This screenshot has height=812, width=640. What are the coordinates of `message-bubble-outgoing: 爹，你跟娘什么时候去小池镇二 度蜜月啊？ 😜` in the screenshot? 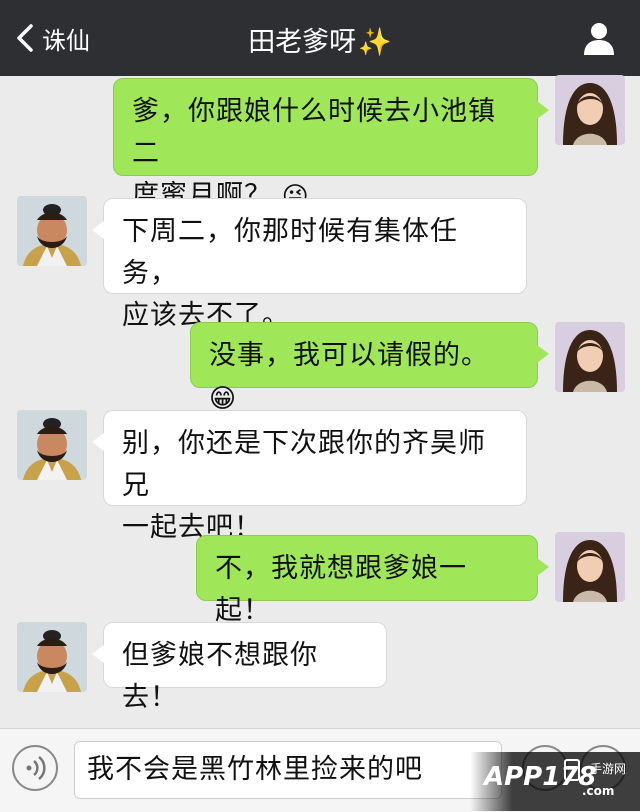 It's located at (331, 145).